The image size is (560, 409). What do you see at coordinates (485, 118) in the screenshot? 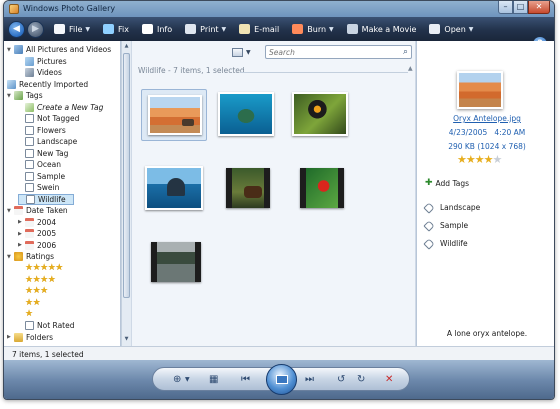
I see `file-name: Oryx Antelope.jpg` at bounding box center [485, 118].